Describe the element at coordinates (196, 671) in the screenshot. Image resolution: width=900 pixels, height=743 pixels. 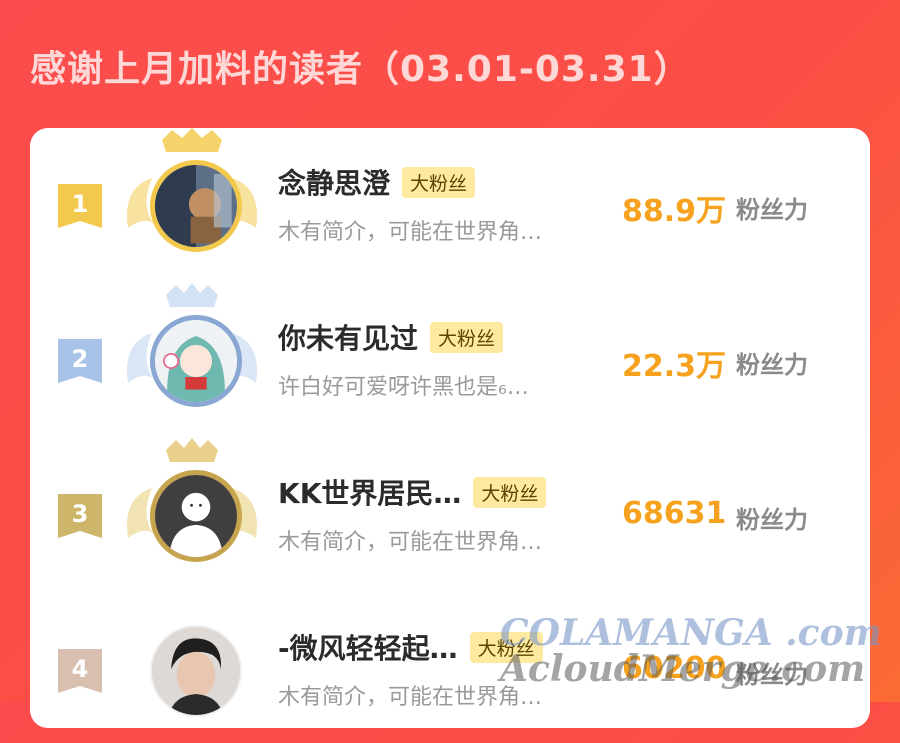
I see `portrait-avatar-icon` at that location.